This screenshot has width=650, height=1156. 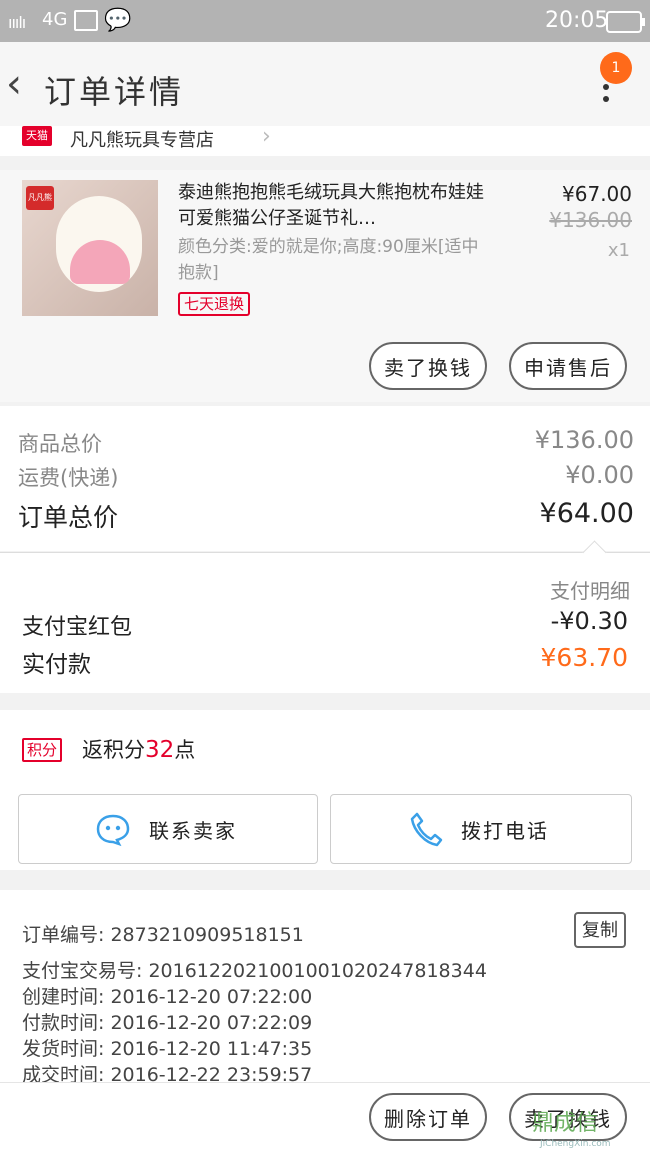 What do you see at coordinates (590, 220) in the screenshot?
I see `original-price: ¥136.00` at bounding box center [590, 220].